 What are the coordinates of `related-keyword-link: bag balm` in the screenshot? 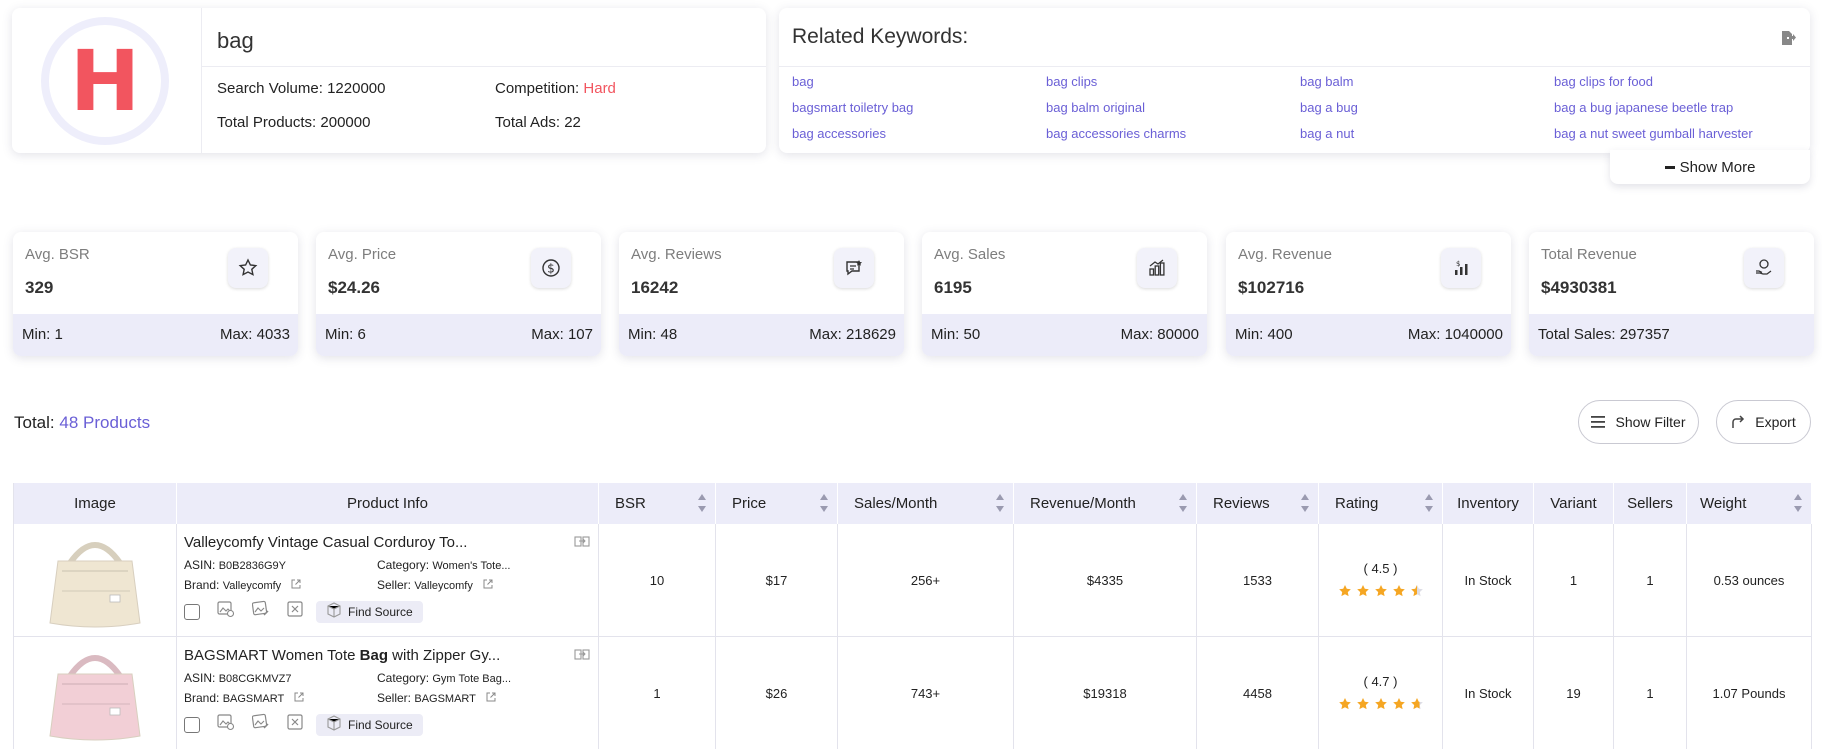 It's located at (1326, 81).